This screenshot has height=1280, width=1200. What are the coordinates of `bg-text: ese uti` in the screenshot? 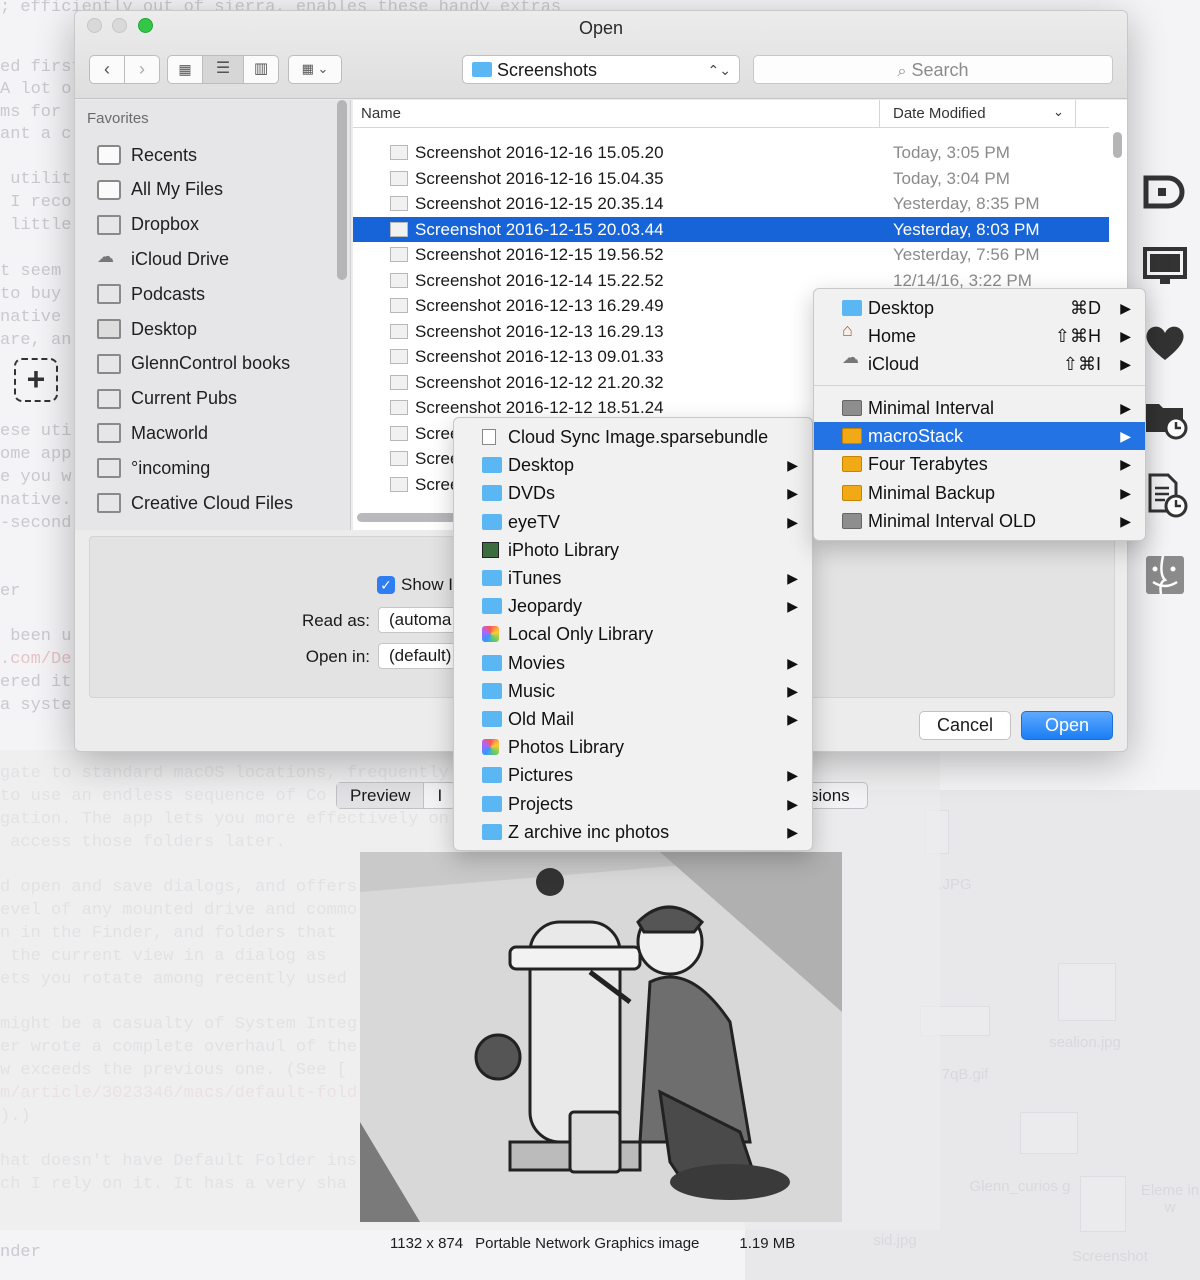 It's located at (36, 431).